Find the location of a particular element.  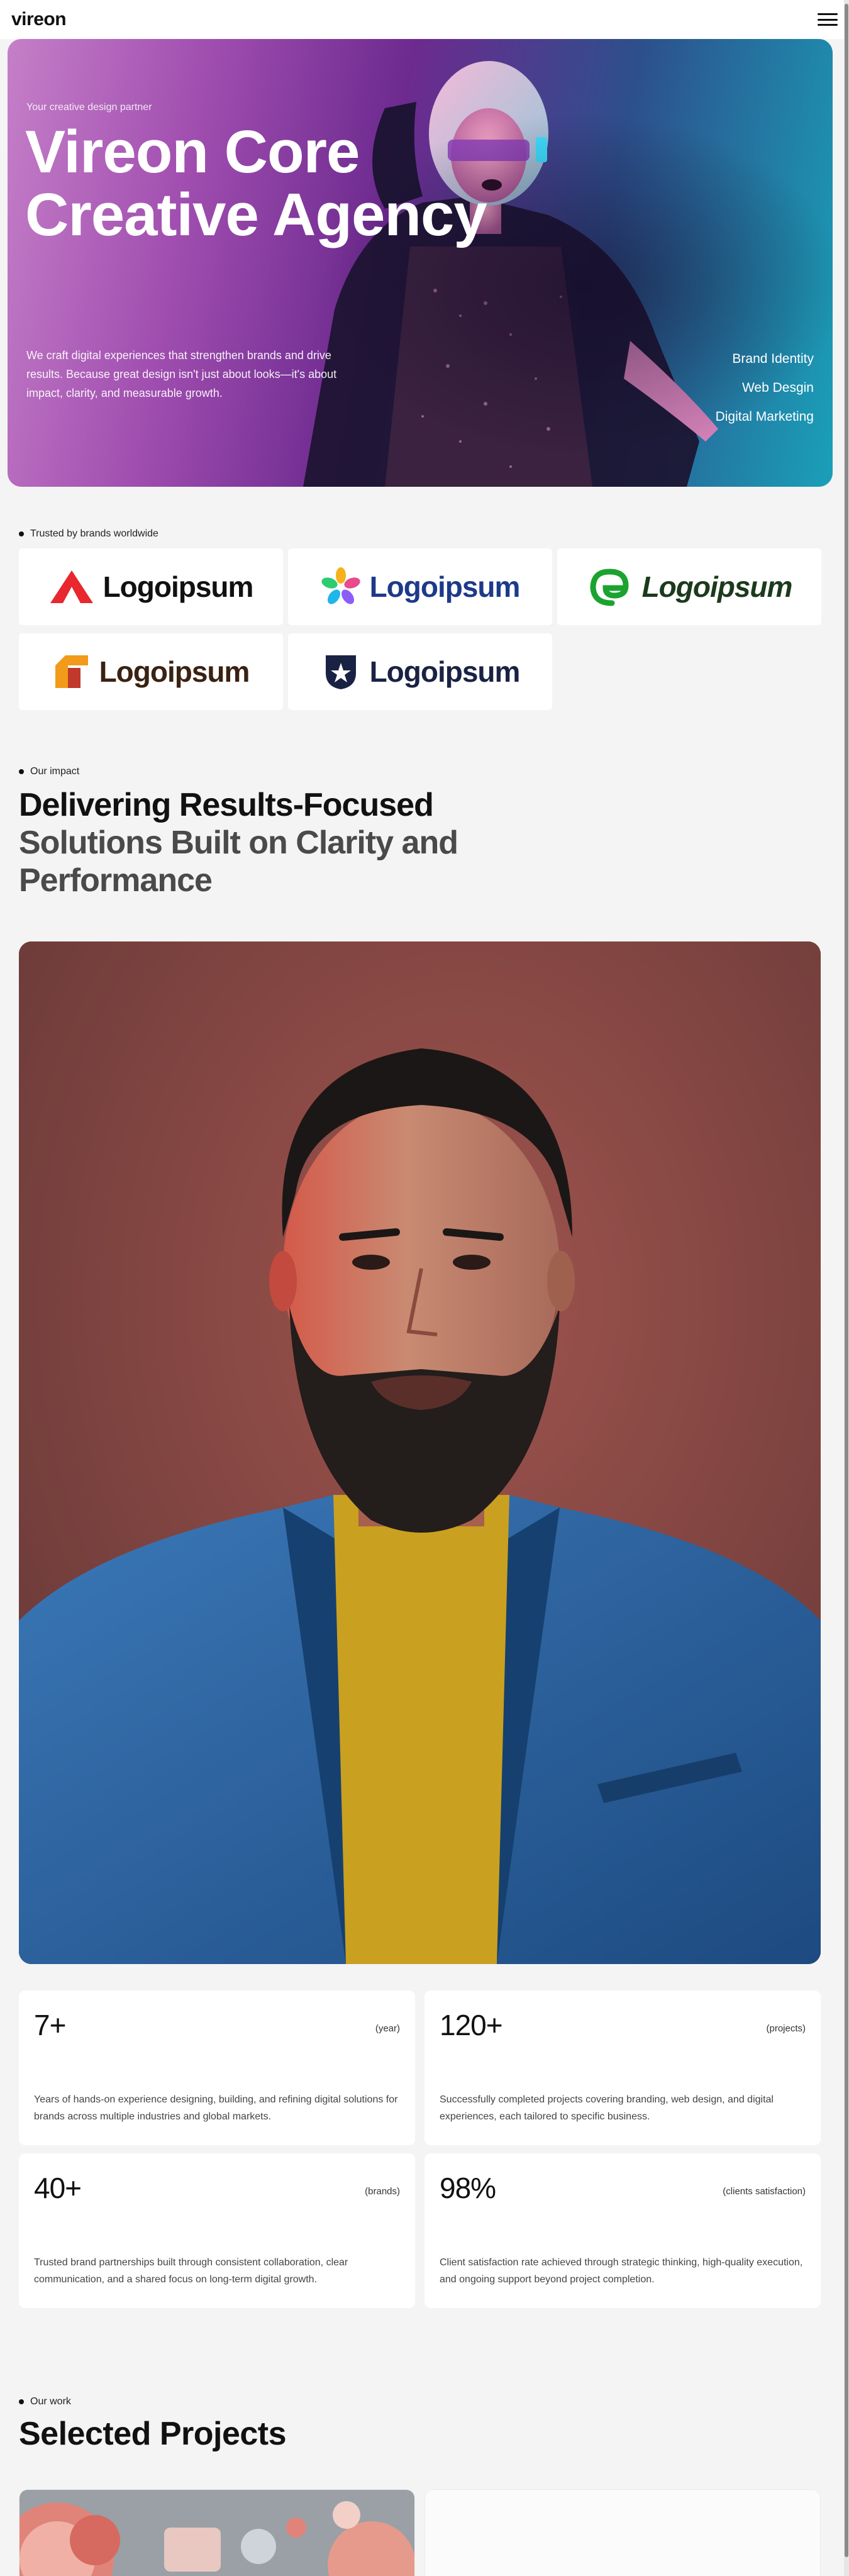

client-logo-2: Logoipsum is located at coordinates (420, 586).